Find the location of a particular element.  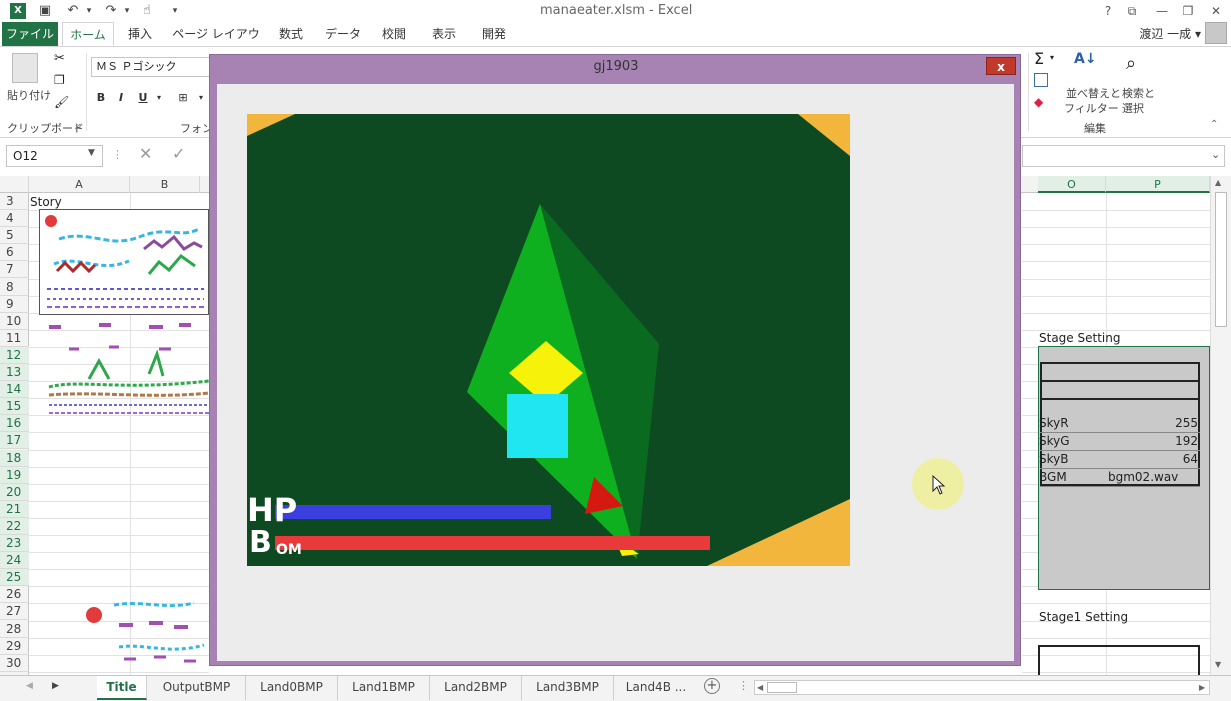

clipboard-launcher-icon: ⊿ is located at coordinates (78, 127).